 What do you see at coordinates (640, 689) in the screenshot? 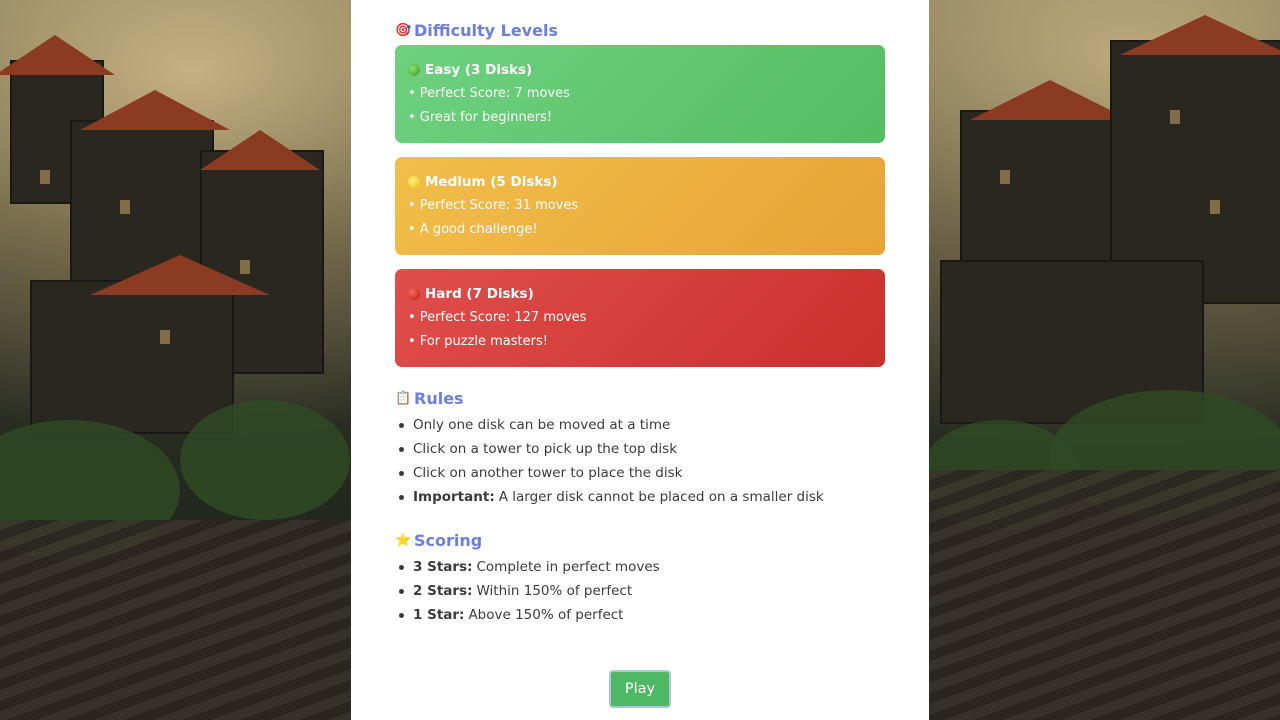
I see `play-button: Play` at bounding box center [640, 689].